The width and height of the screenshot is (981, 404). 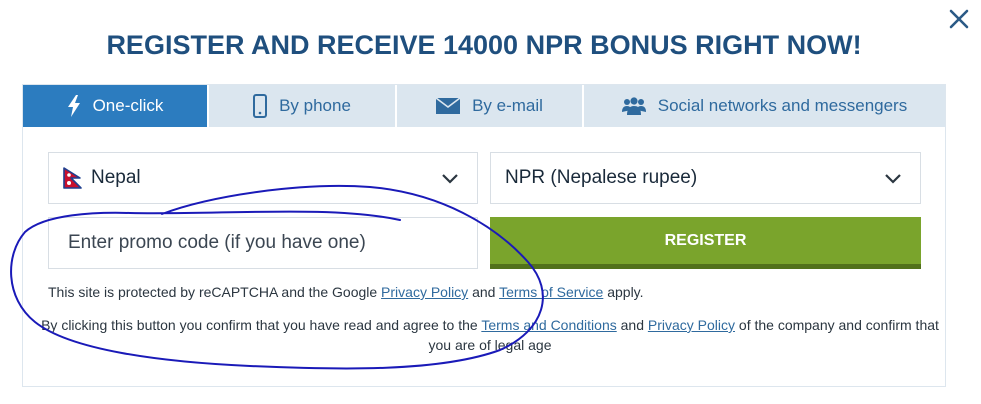 What do you see at coordinates (73, 178) in the screenshot?
I see `nepal-flag-icon` at bounding box center [73, 178].